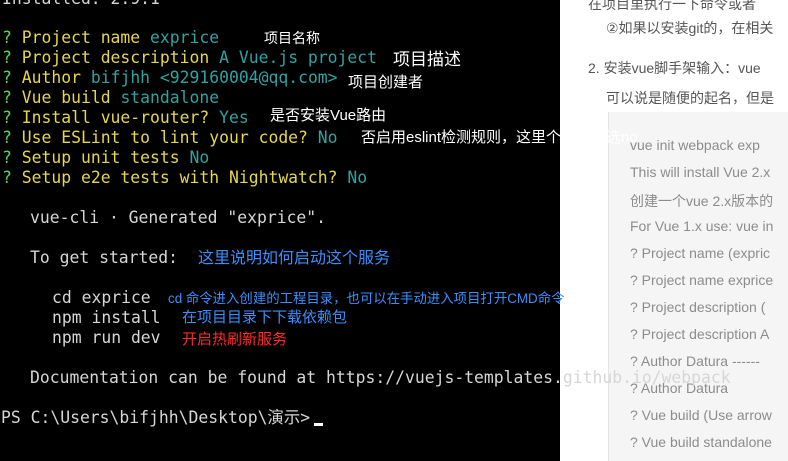 The width and height of the screenshot is (788, 461). I want to click on question-label: Author, so click(51, 77).